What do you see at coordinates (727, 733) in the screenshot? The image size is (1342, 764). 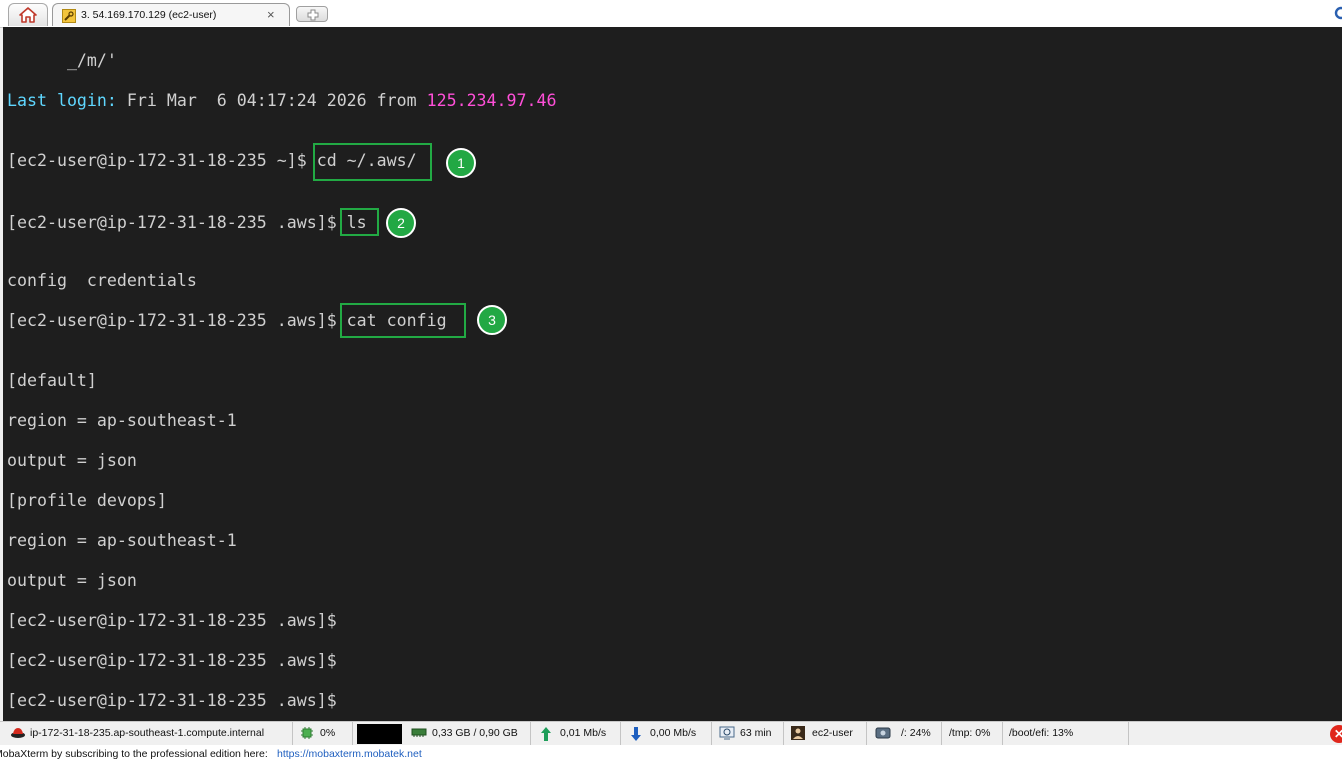 I see `monitor-clock-icon` at bounding box center [727, 733].